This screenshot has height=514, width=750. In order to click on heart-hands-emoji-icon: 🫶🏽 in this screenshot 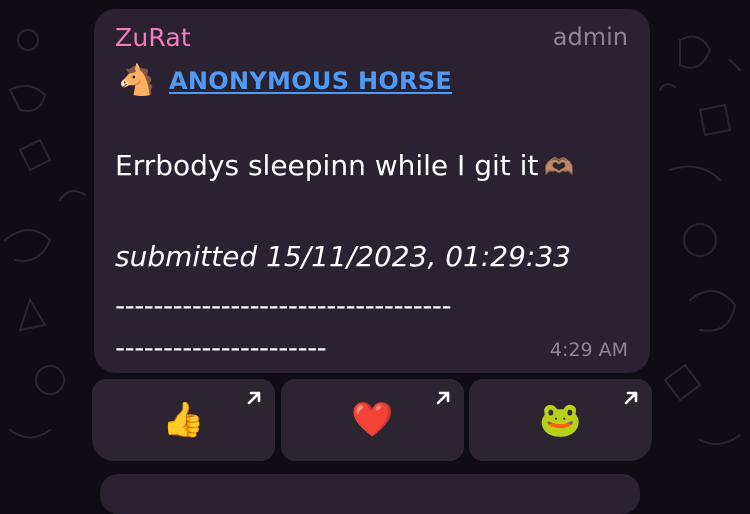, I will do `click(559, 167)`.